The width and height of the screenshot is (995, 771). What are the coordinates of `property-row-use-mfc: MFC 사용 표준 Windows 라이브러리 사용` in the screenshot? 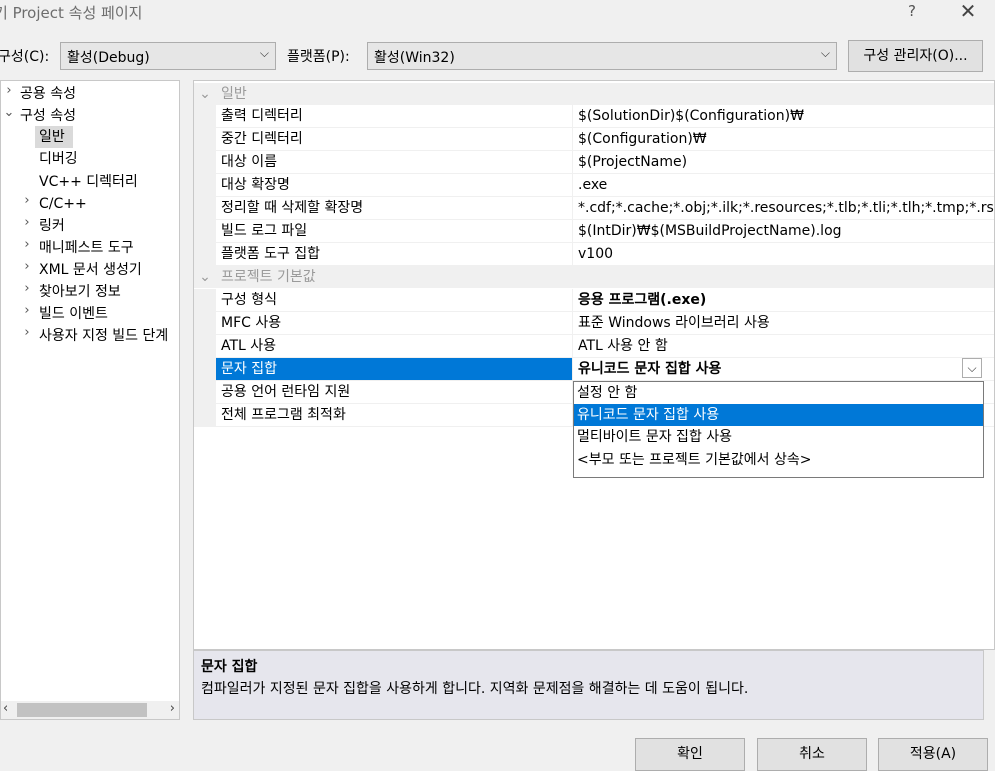 It's located at (594, 323).